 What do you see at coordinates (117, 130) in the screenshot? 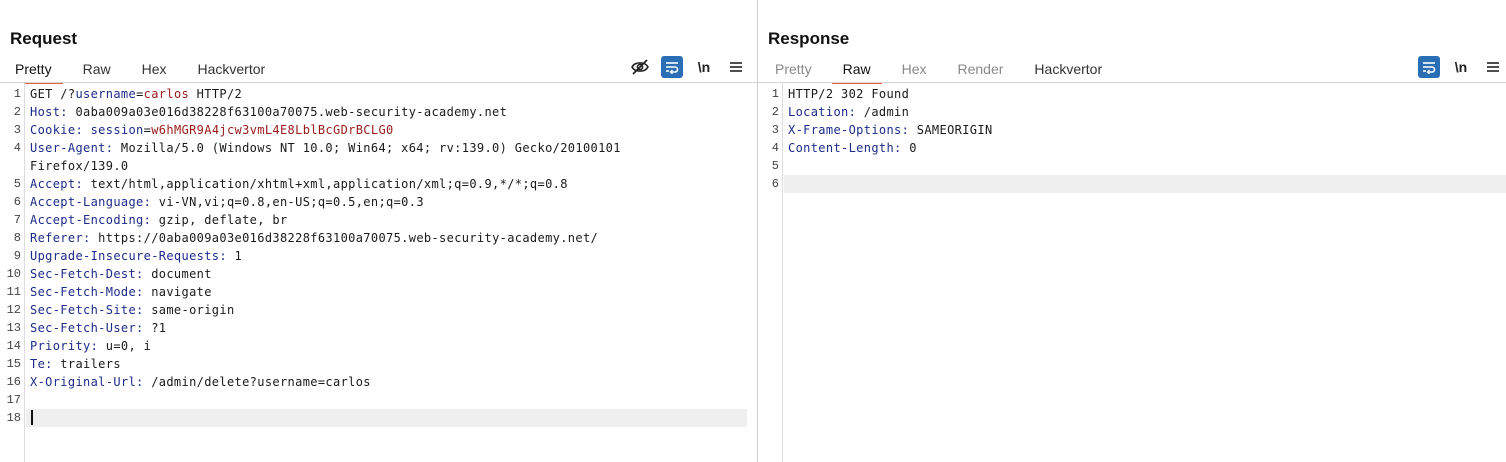
I see `header-name: session` at bounding box center [117, 130].